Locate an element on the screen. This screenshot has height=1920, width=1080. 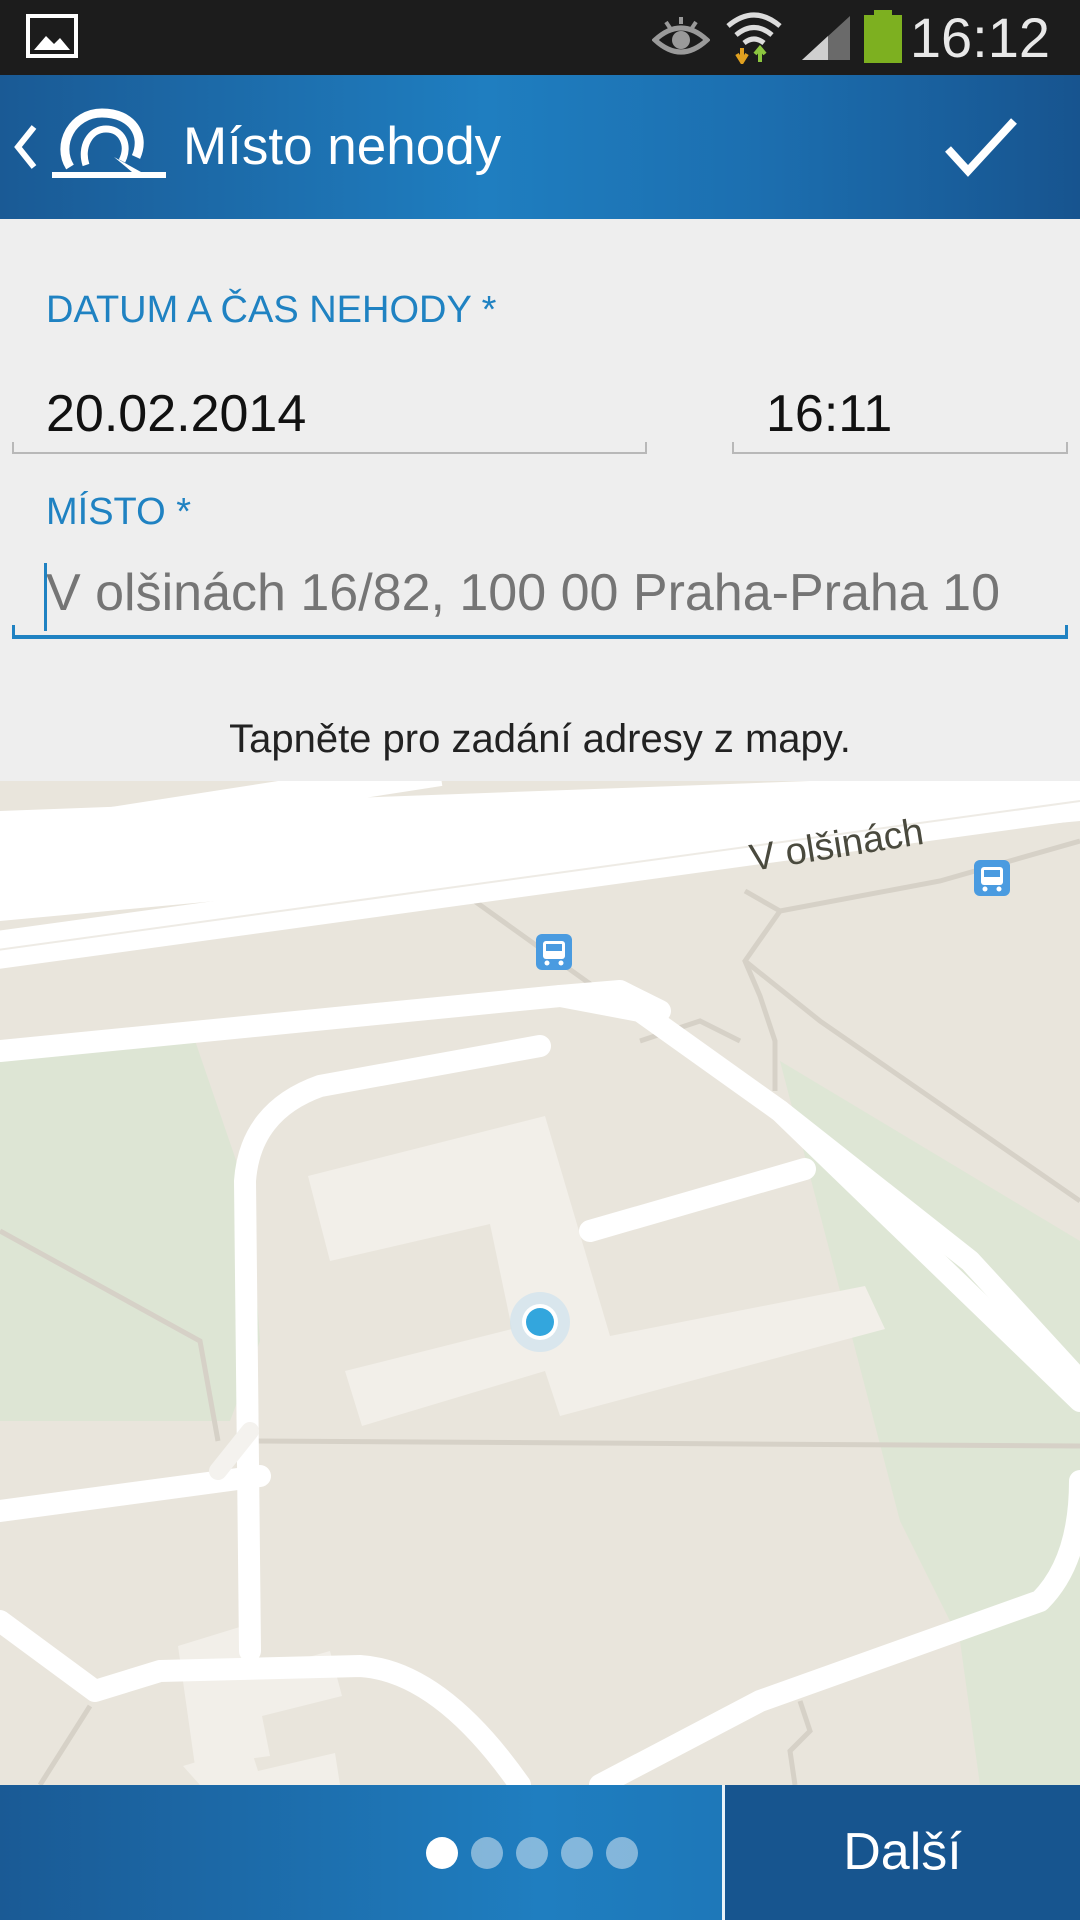
text-caret is located at coordinates (45, 597).